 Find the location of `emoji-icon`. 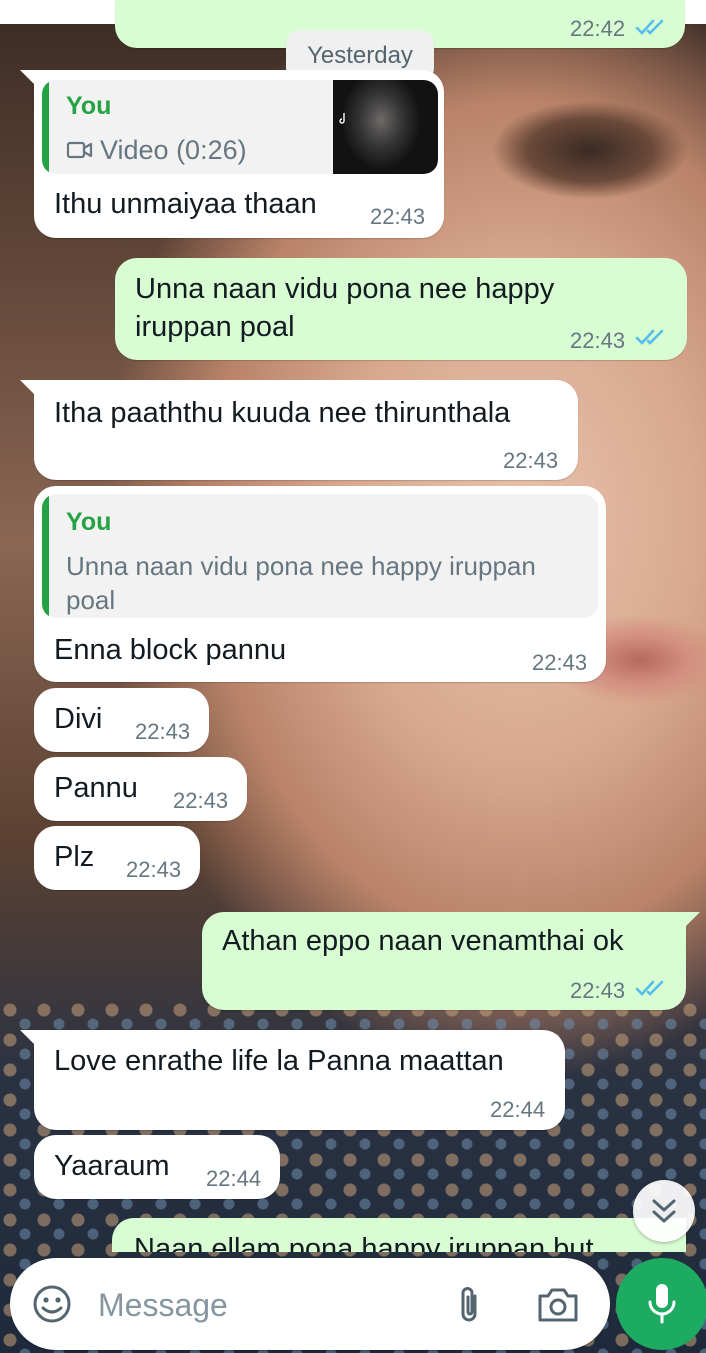

emoji-icon is located at coordinates (52, 1304).